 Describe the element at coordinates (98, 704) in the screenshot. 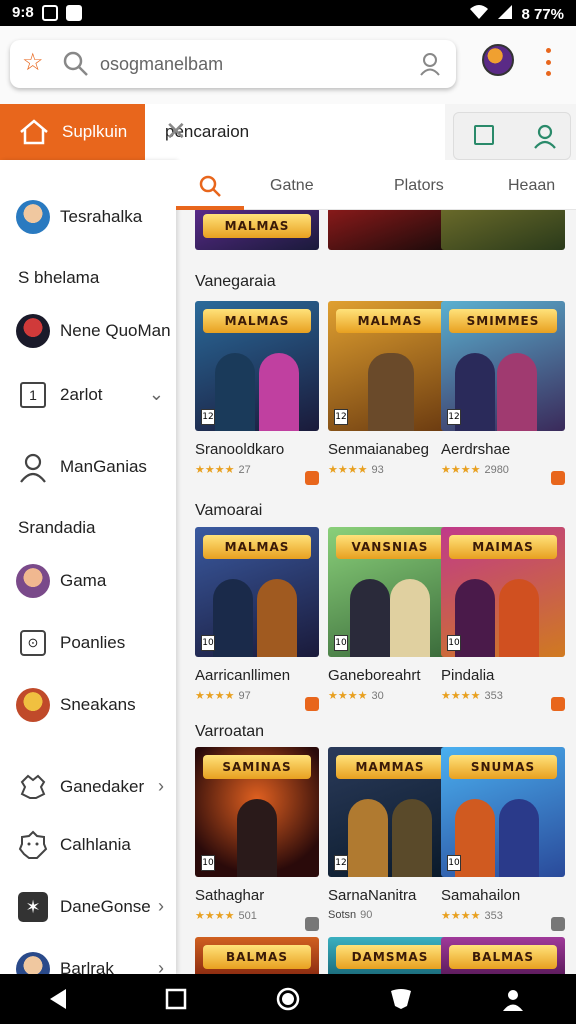

I see `sidebar-item-label: Sneakans` at that location.